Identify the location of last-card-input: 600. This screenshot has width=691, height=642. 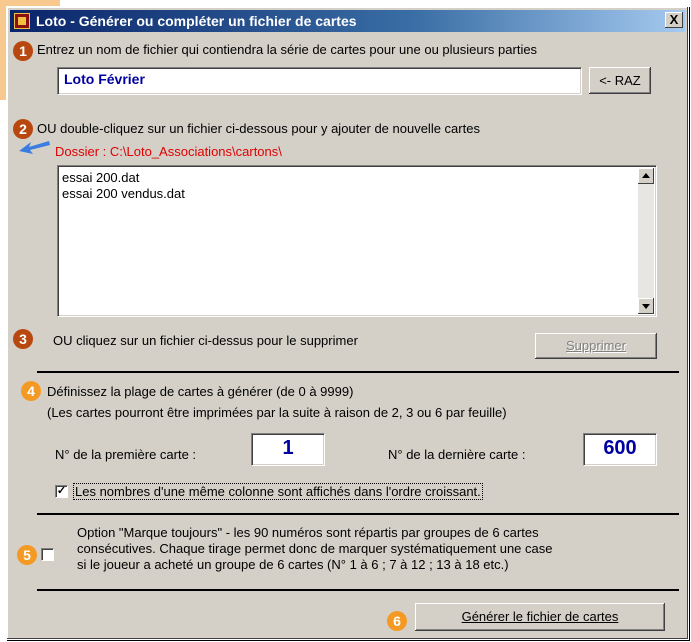
(620, 449).